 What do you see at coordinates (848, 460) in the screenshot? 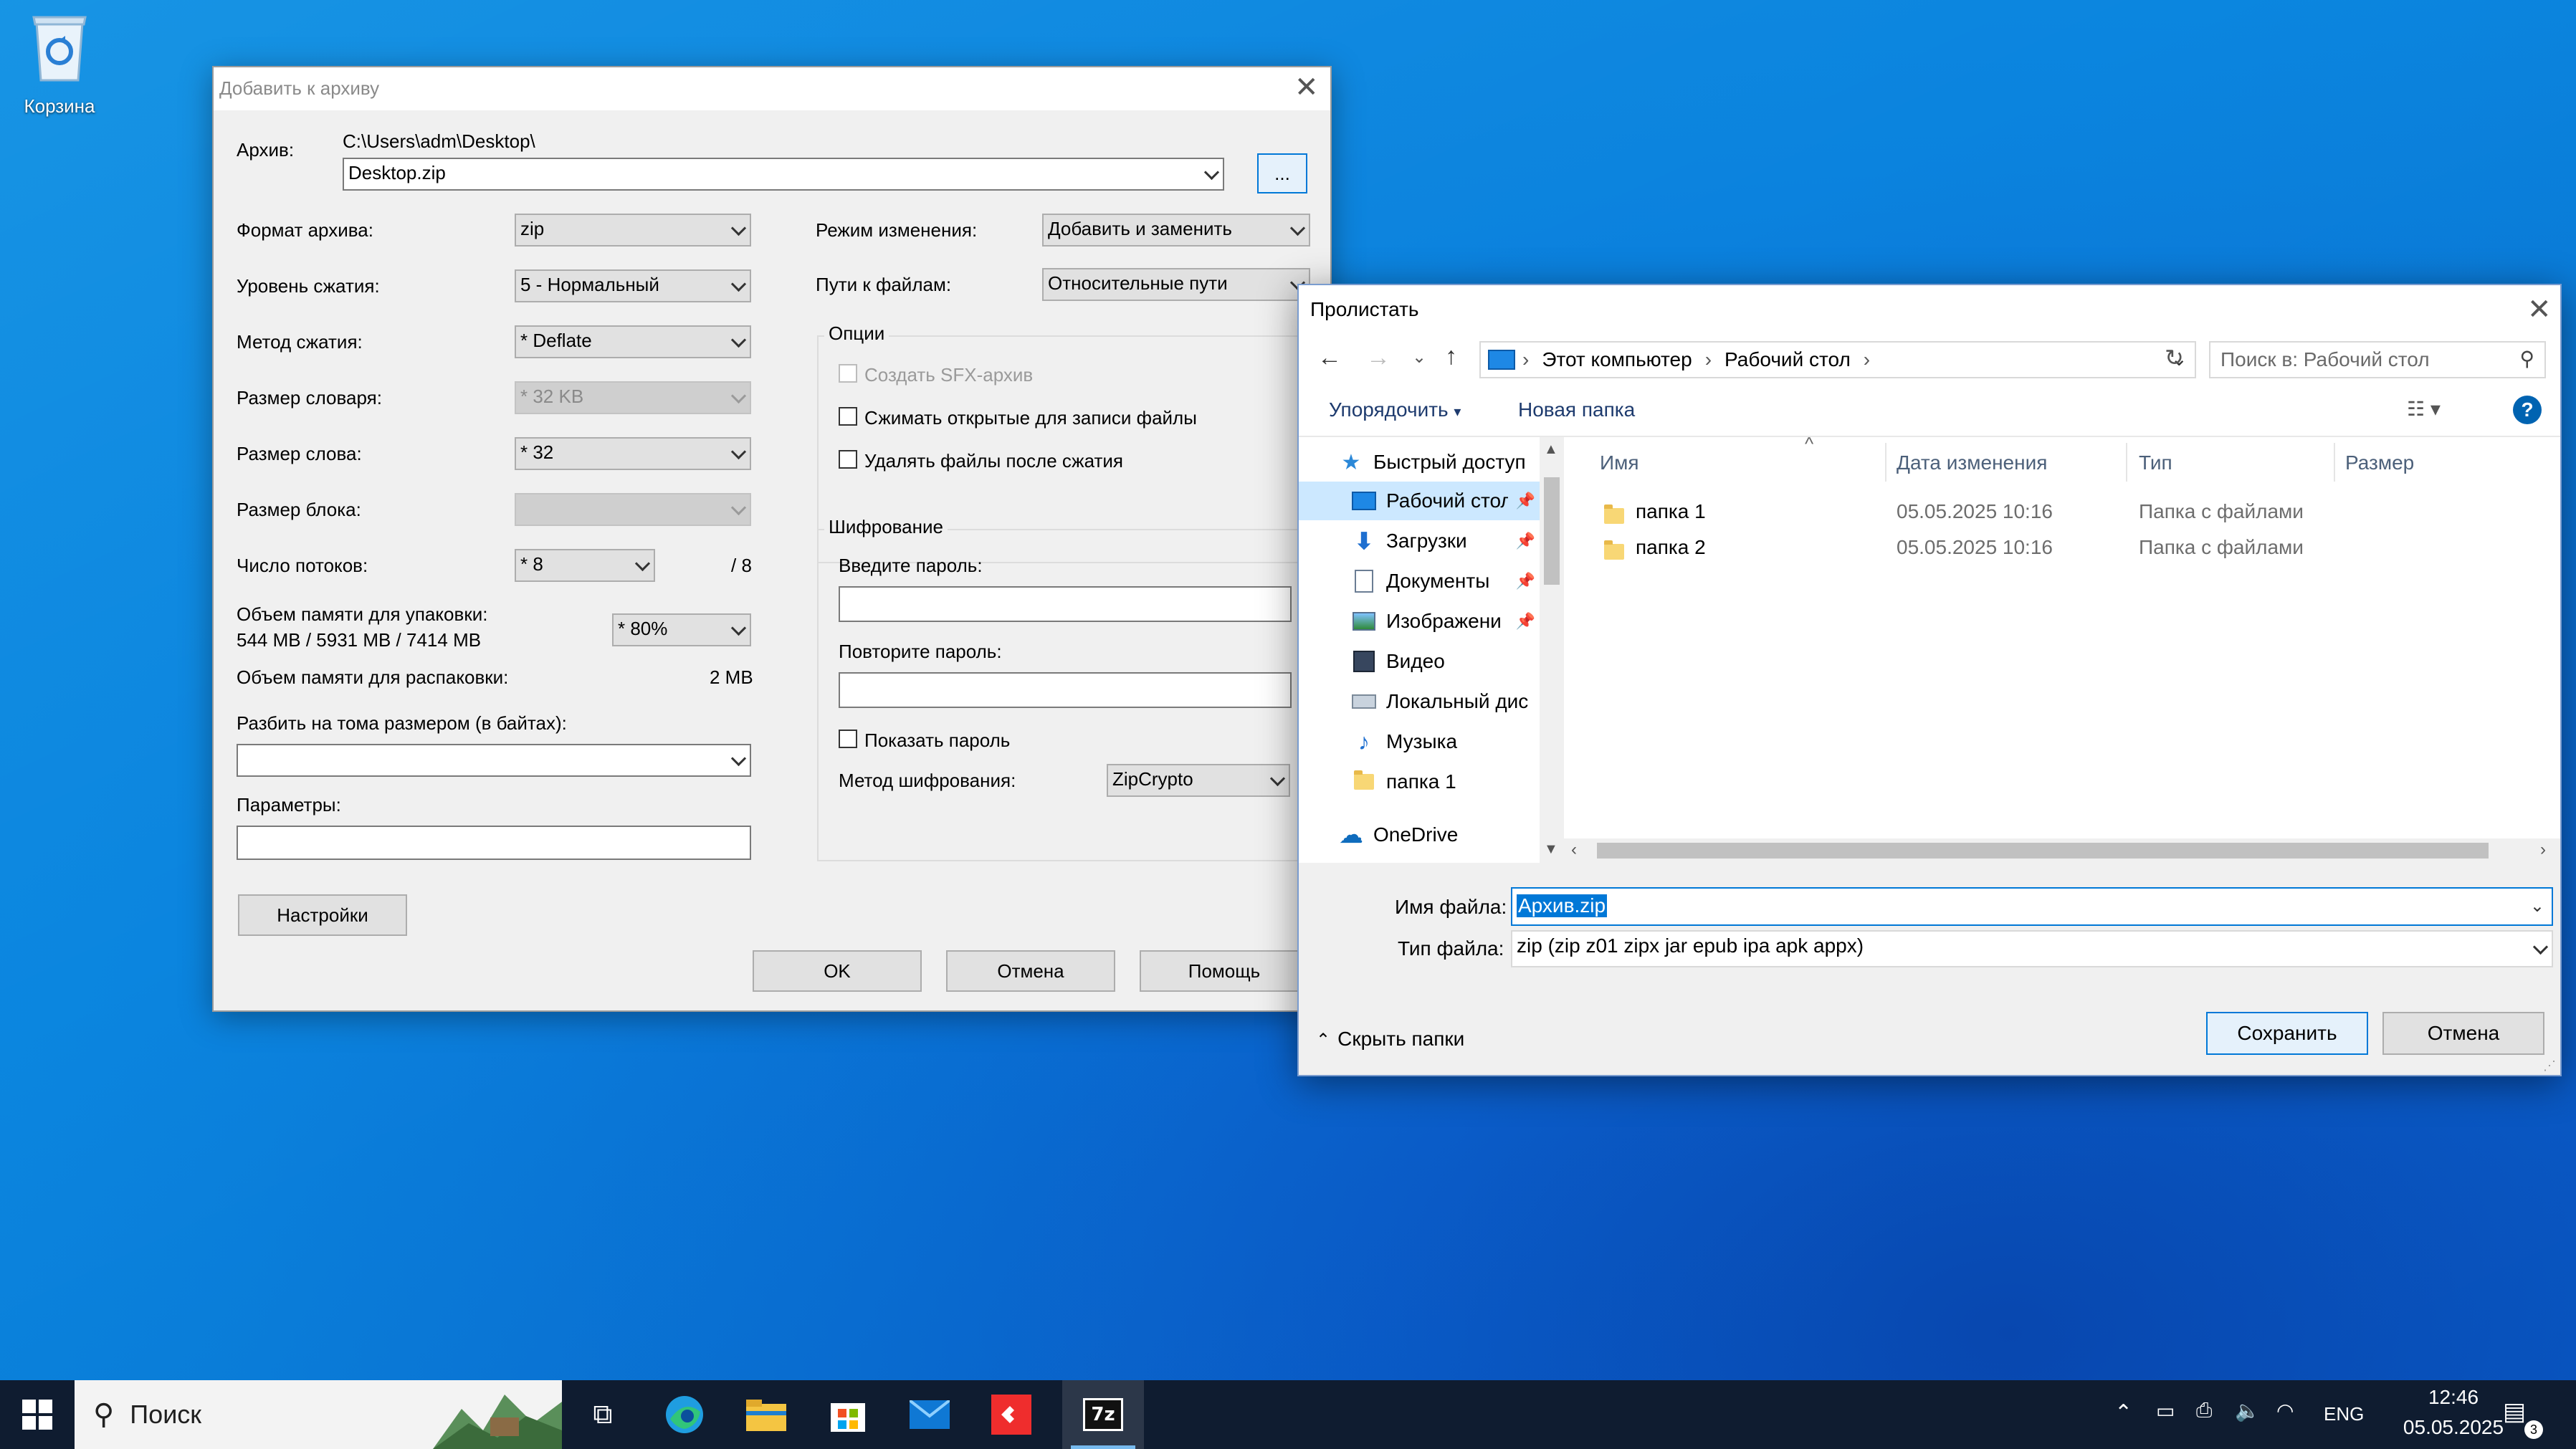
I see `delete-after-checkbox` at bounding box center [848, 460].